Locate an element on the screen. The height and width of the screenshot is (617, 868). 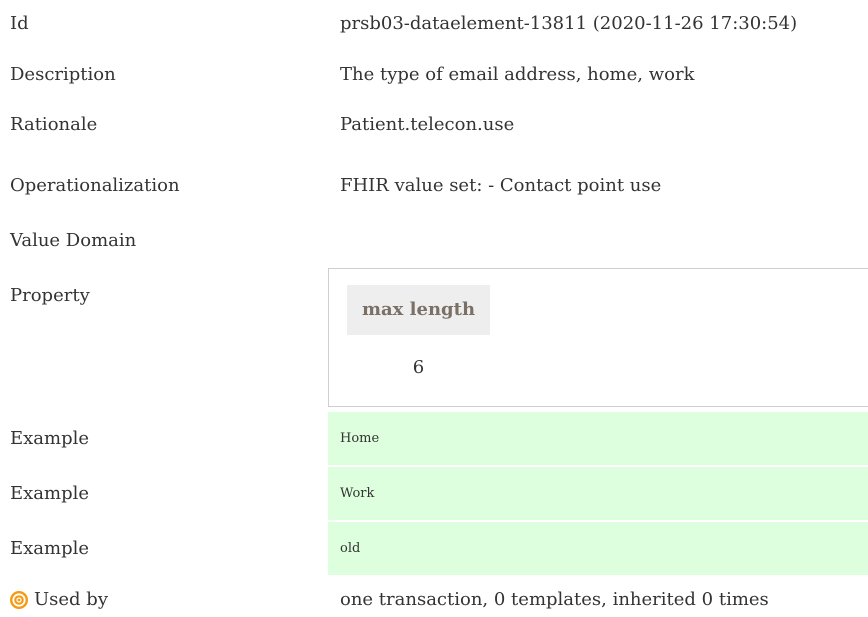
example-row: Example Work is located at coordinates (434, 493).